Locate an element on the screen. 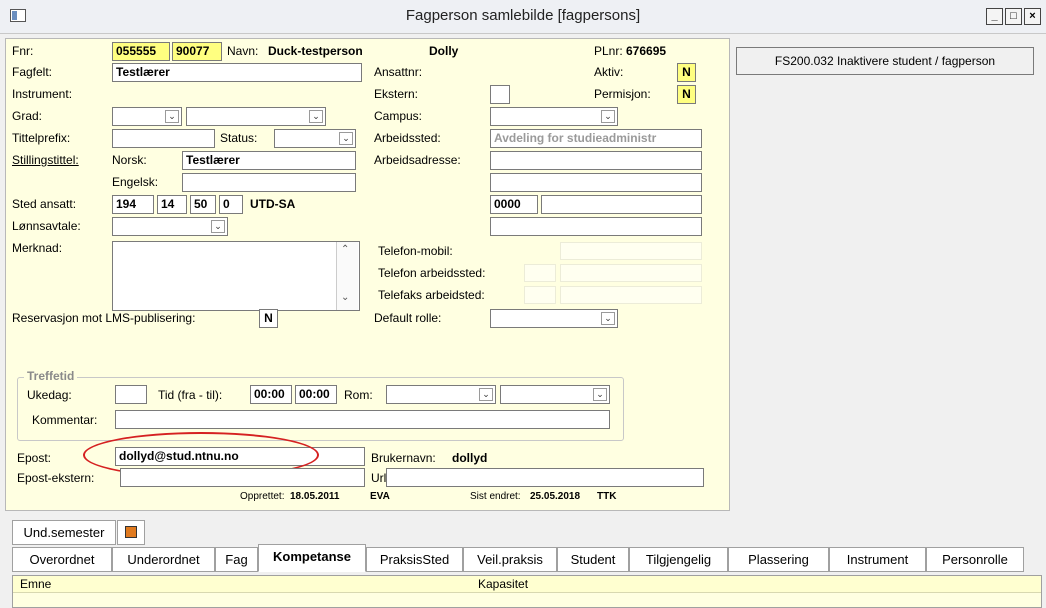  tab-icon-button is located at coordinates (131, 532).